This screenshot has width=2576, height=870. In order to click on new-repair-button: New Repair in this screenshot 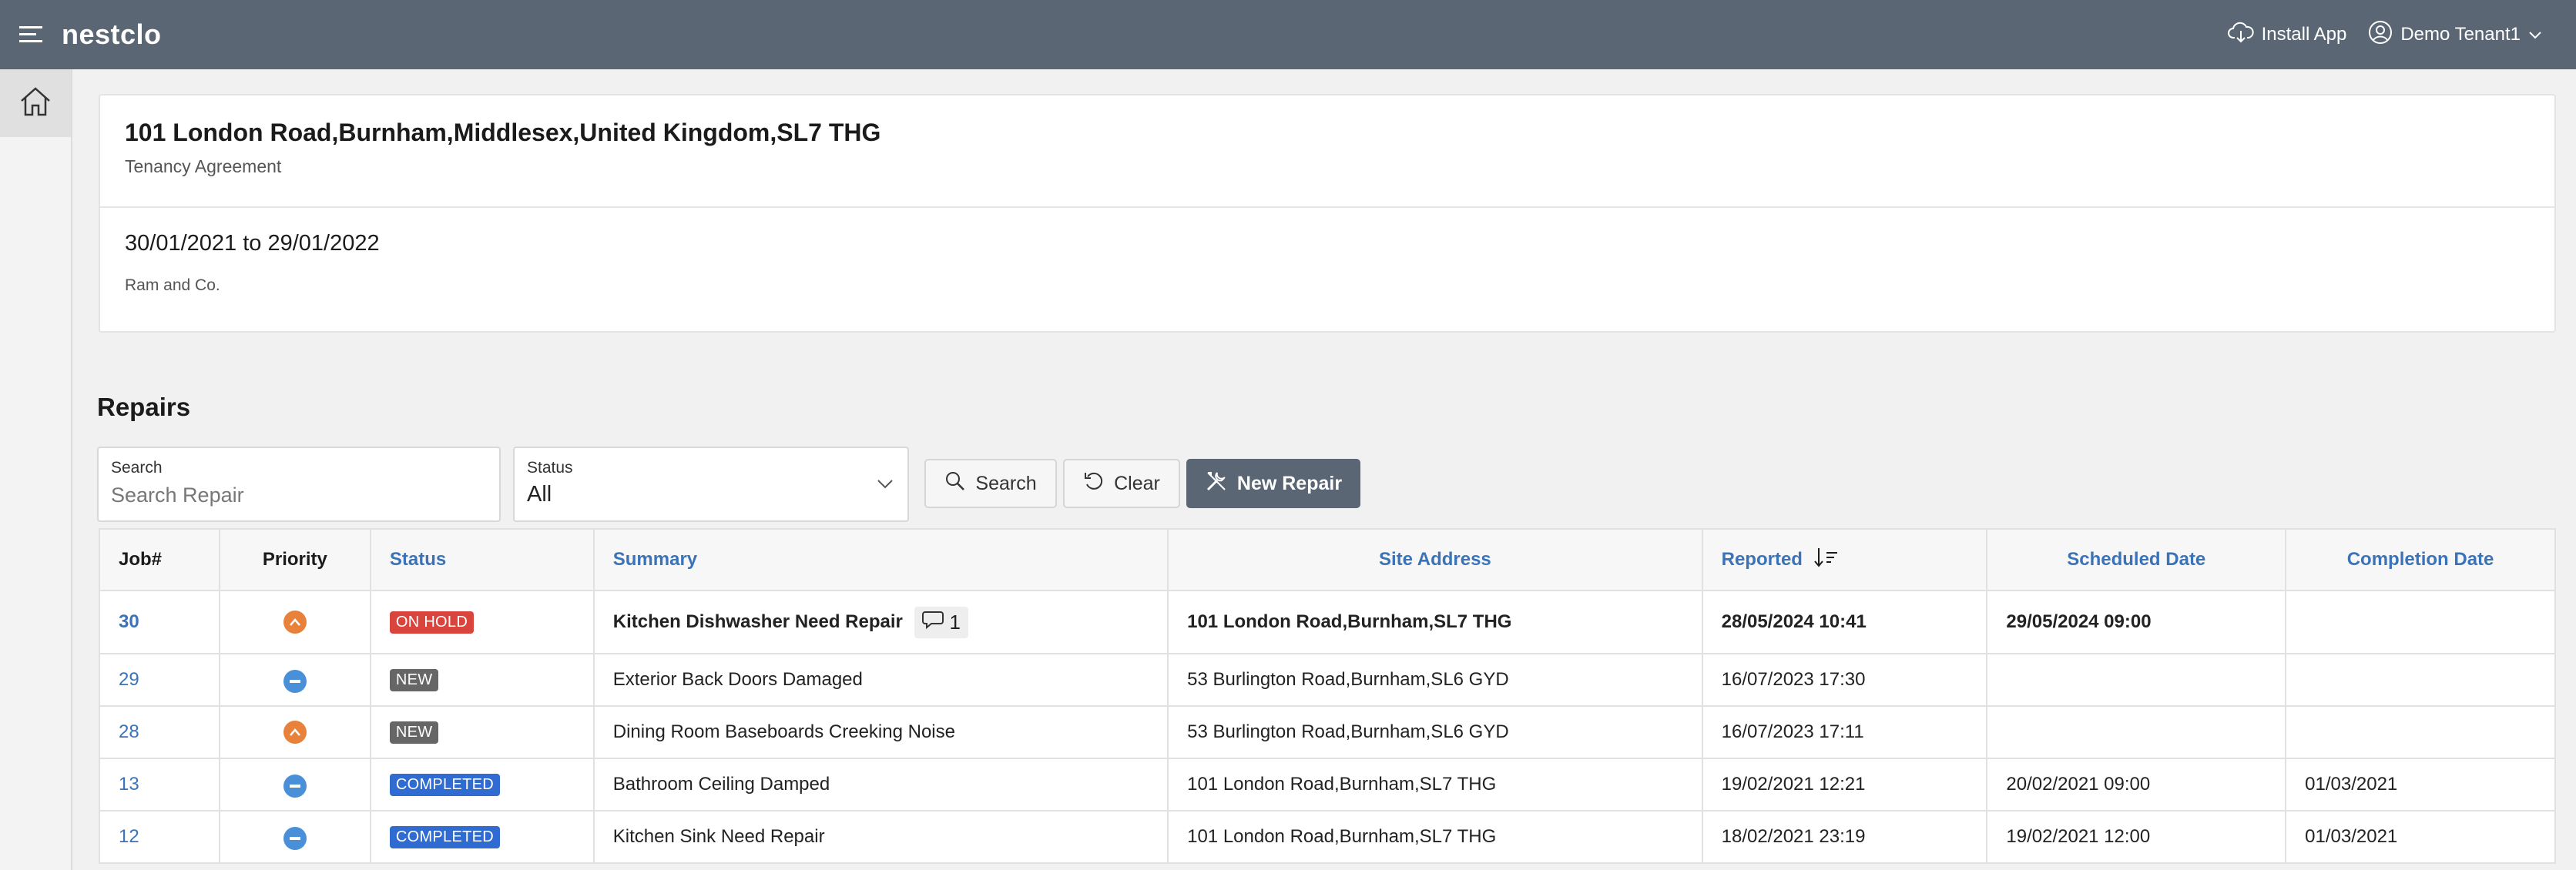, I will do `click(1273, 483)`.